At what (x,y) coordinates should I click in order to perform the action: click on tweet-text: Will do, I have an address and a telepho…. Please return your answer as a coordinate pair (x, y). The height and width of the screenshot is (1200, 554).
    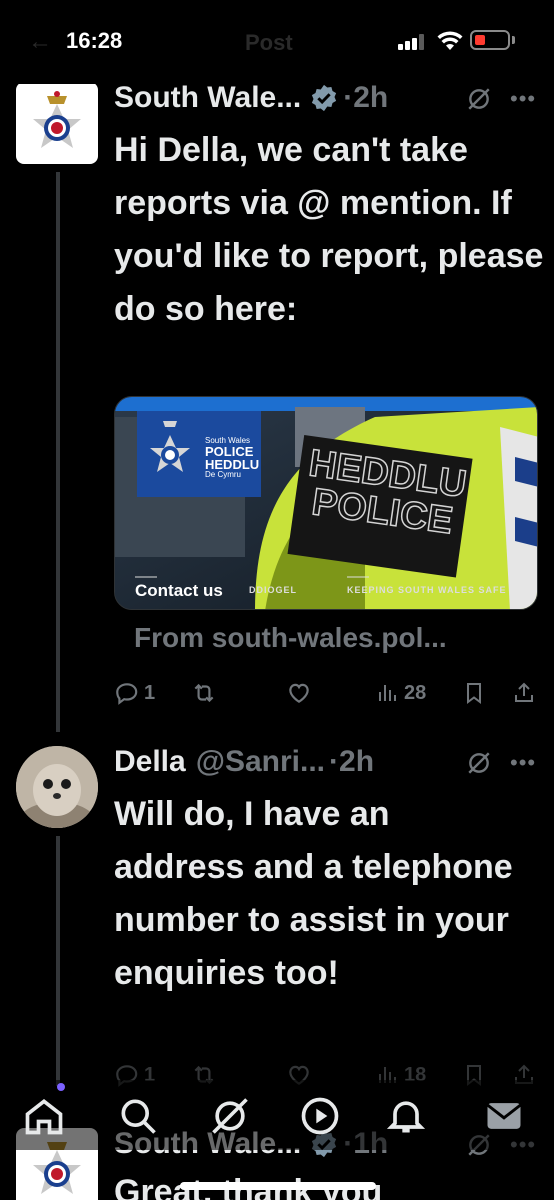
    Looking at the image, I should click on (313, 893).